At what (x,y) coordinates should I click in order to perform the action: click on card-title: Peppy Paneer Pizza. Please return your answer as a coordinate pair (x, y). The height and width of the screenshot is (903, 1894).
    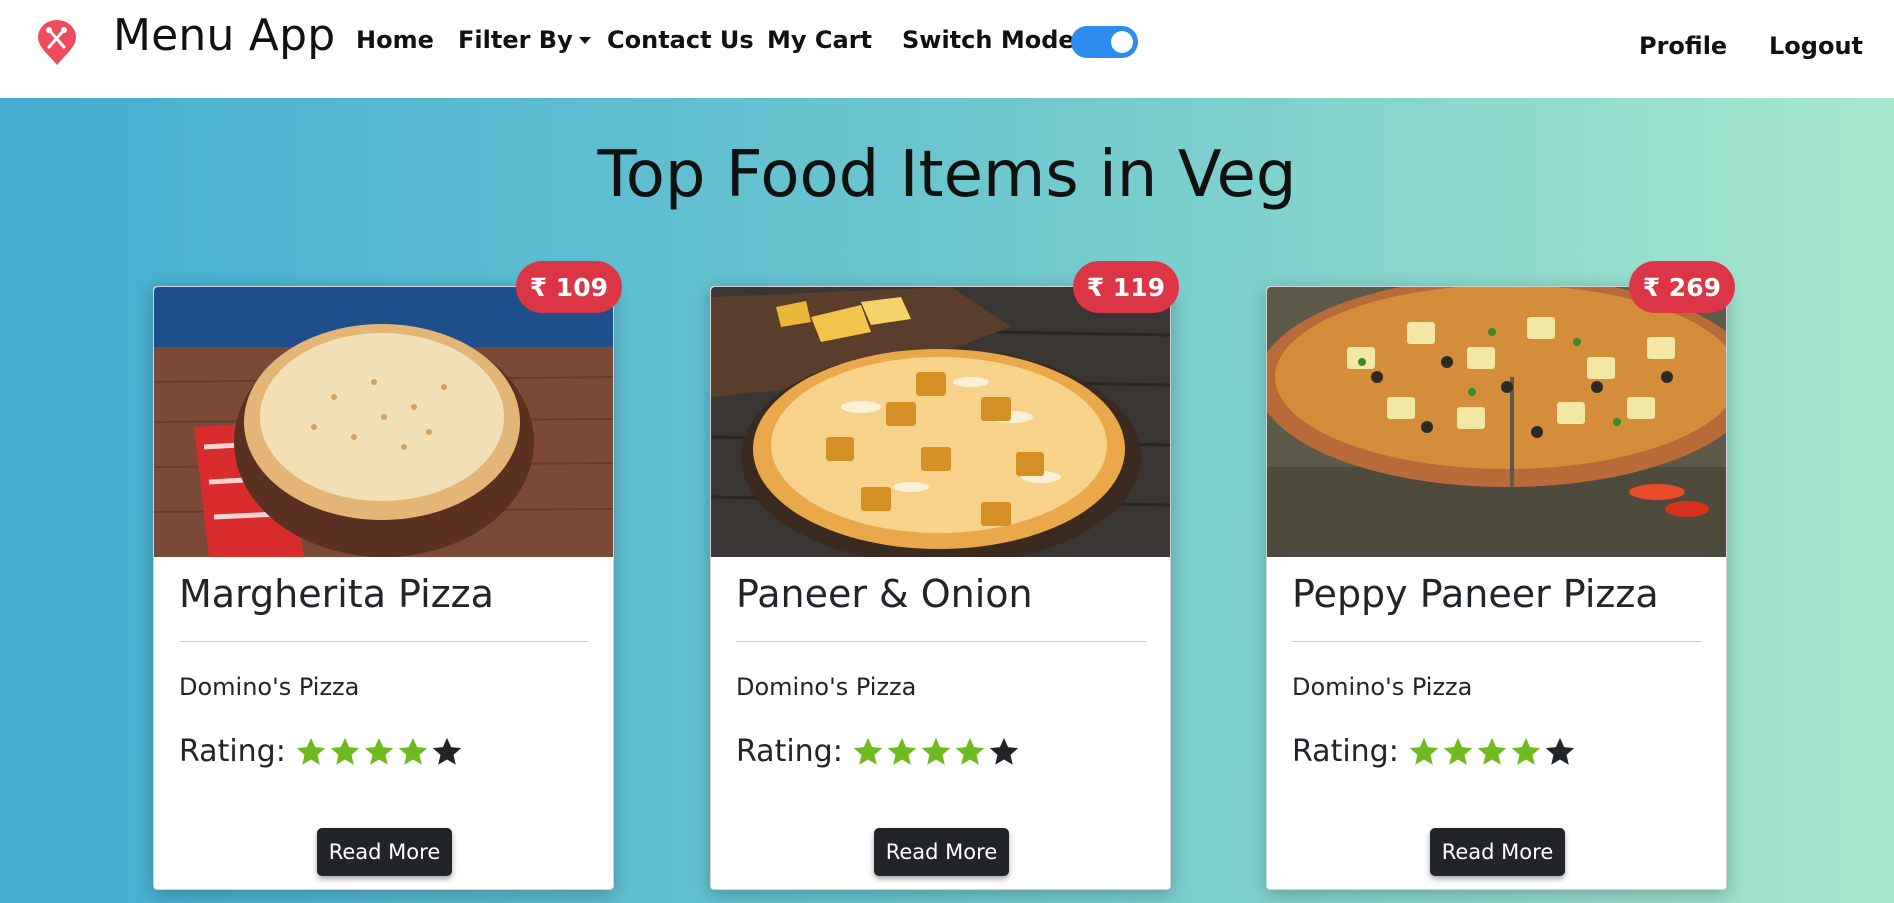
    Looking at the image, I should click on (1475, 594).